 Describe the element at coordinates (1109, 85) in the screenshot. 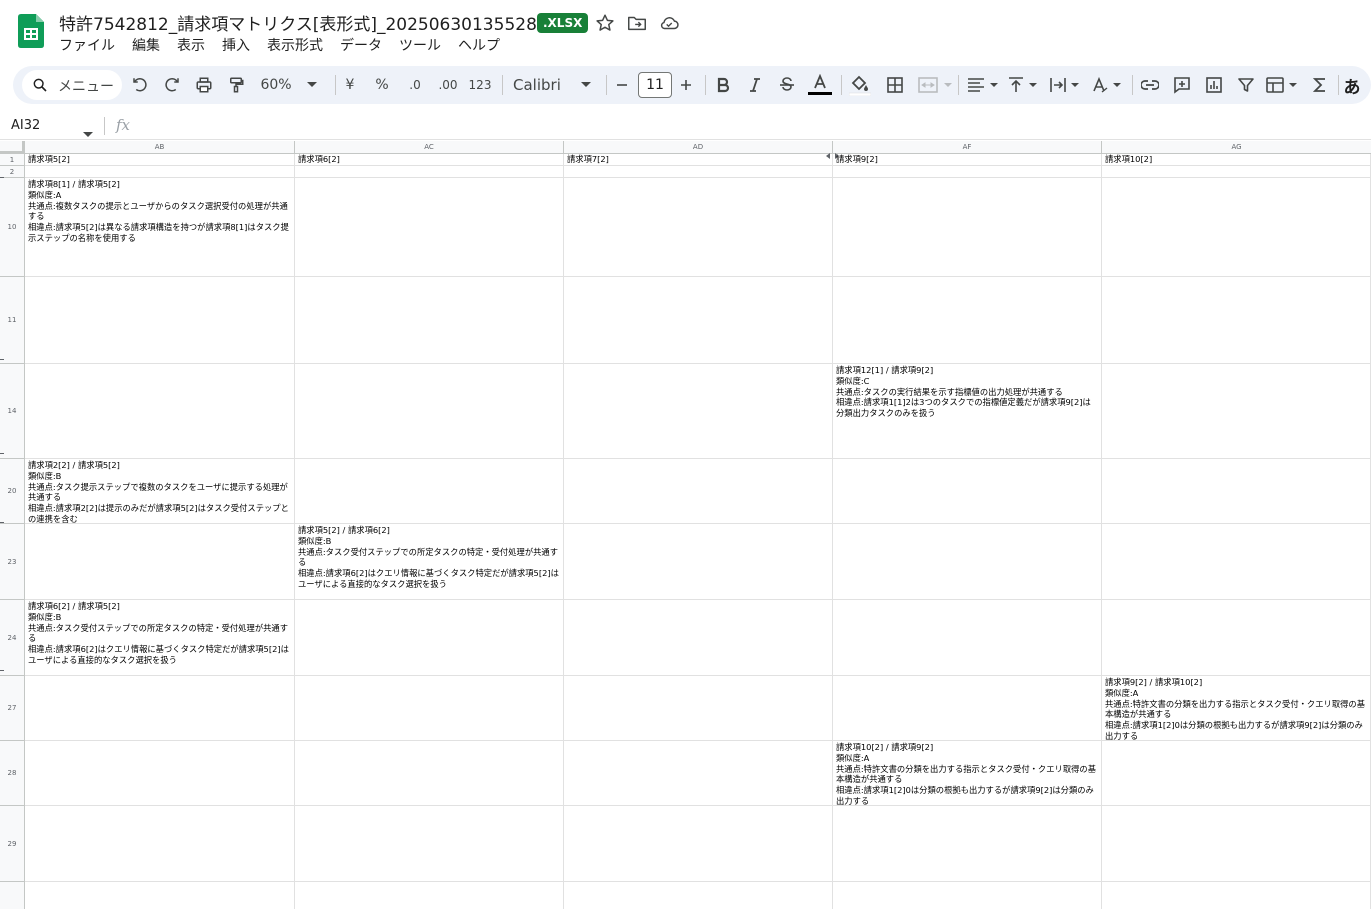

I see `text-rotation-icon` at that location.